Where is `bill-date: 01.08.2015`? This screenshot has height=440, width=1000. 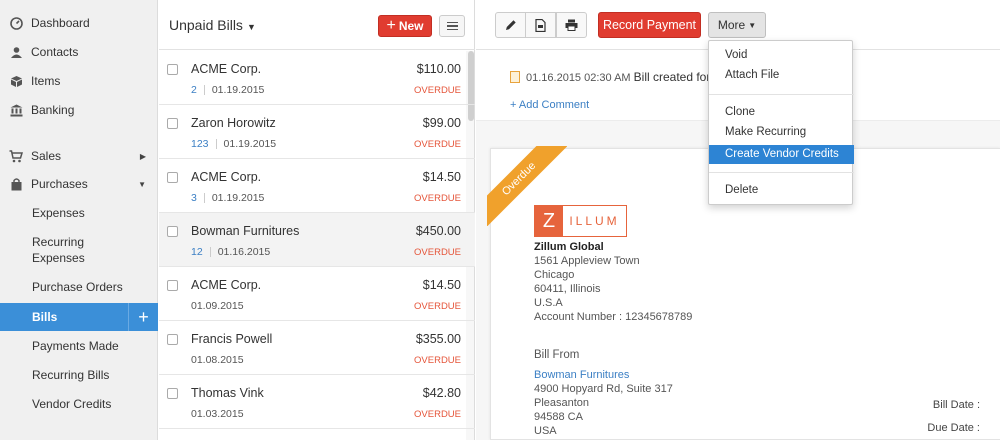
bill-date: 01.08.2015 is located at coordinates (217, 360).